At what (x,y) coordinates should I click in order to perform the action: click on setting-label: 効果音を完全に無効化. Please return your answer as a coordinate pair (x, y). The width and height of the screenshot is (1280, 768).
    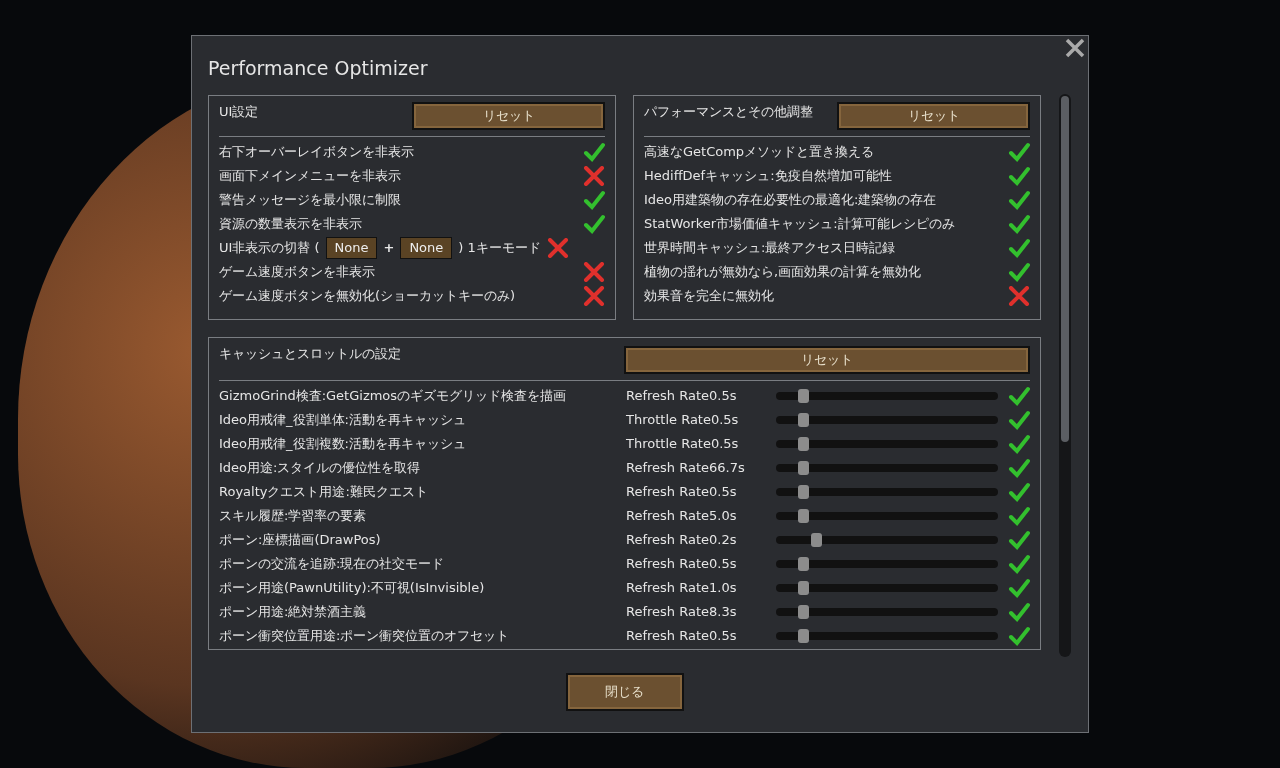
    Looking at the image, I should click on (709, 295).